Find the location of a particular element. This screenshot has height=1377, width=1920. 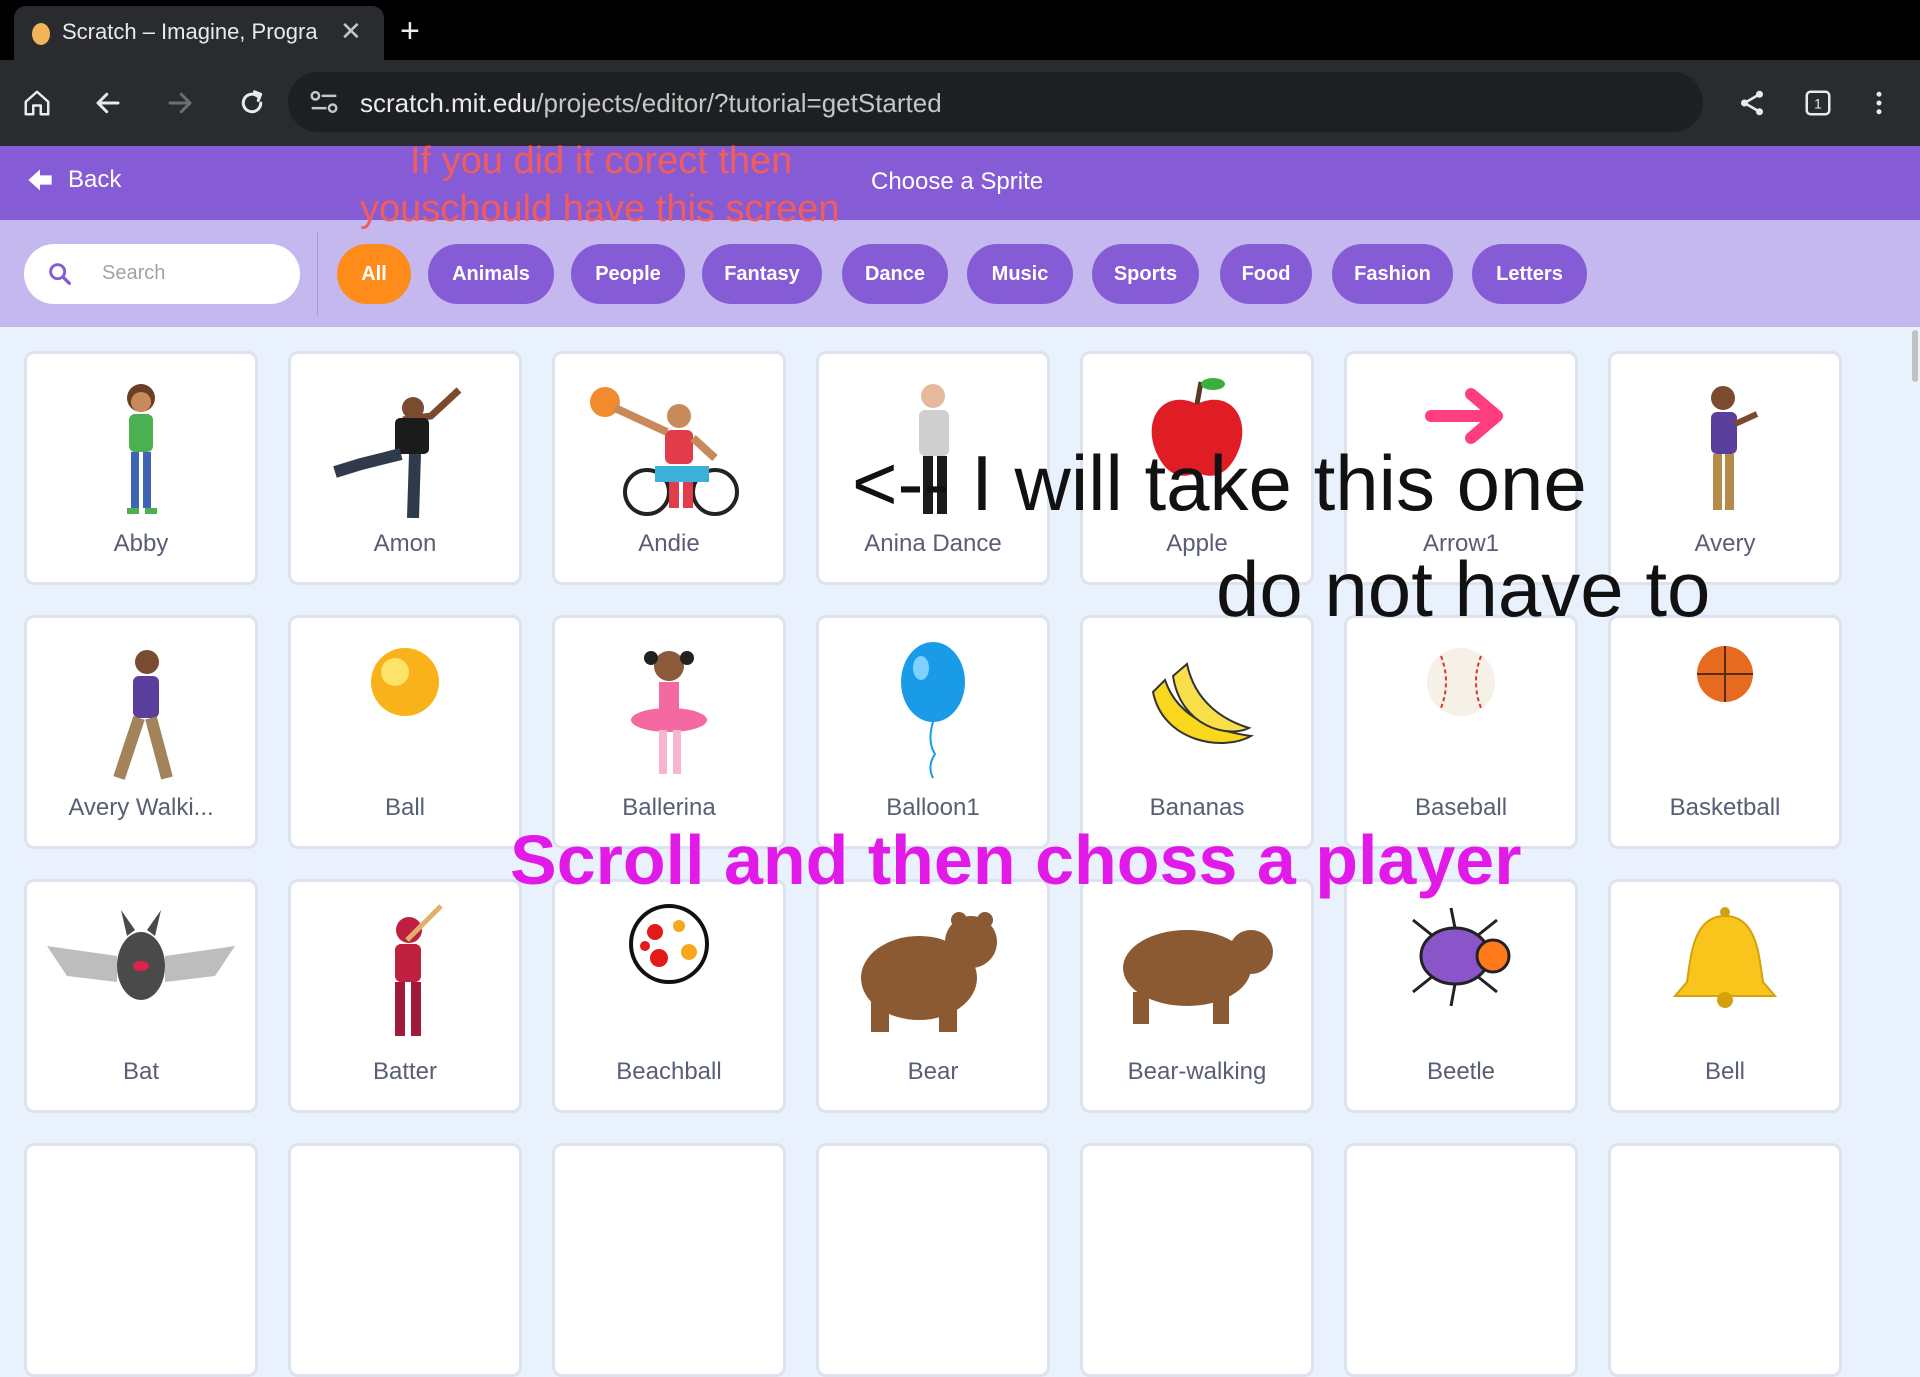

sprite-label: Beachball is located at coordinates (669, 1071).